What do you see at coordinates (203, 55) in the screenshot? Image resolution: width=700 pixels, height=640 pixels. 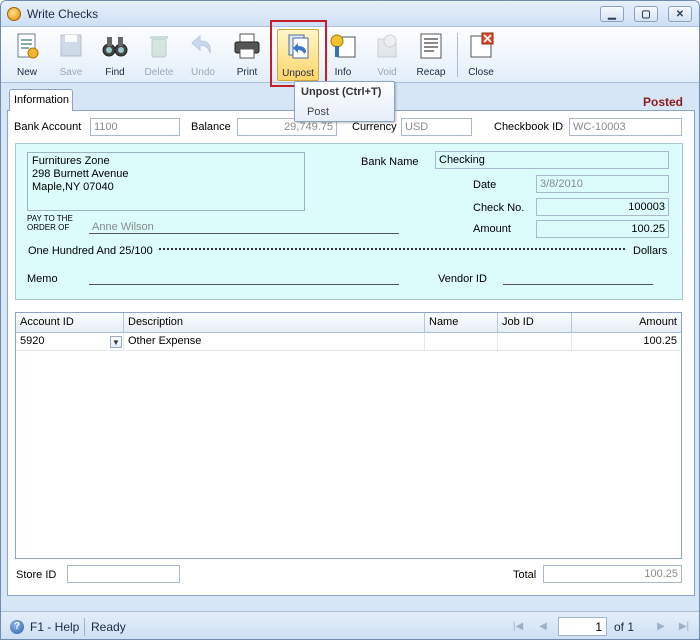 I see `undo-button: Undo` at bounding box center [203, 55].